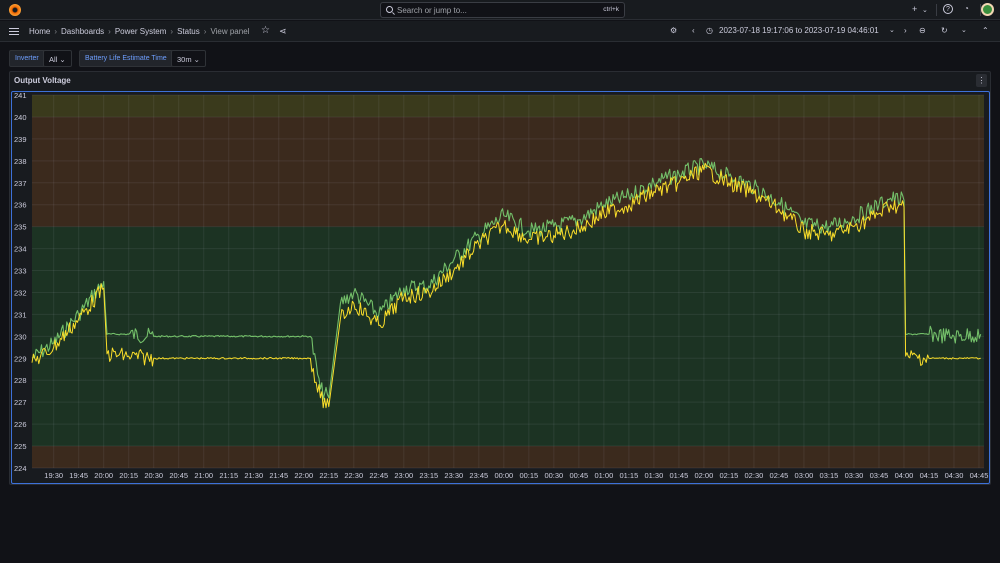  I want to click on variable-value: All, so click(53, 59).